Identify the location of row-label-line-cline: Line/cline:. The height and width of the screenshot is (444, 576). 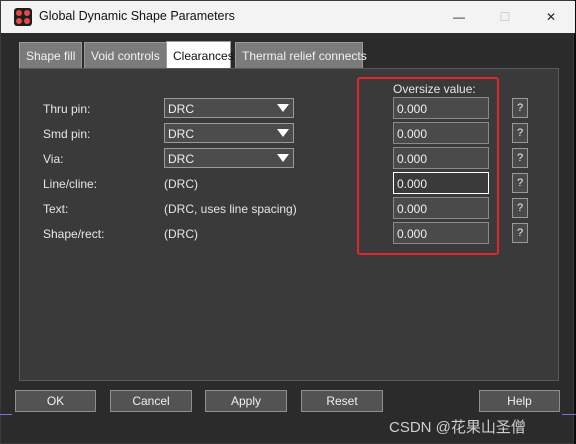
(70, 184).